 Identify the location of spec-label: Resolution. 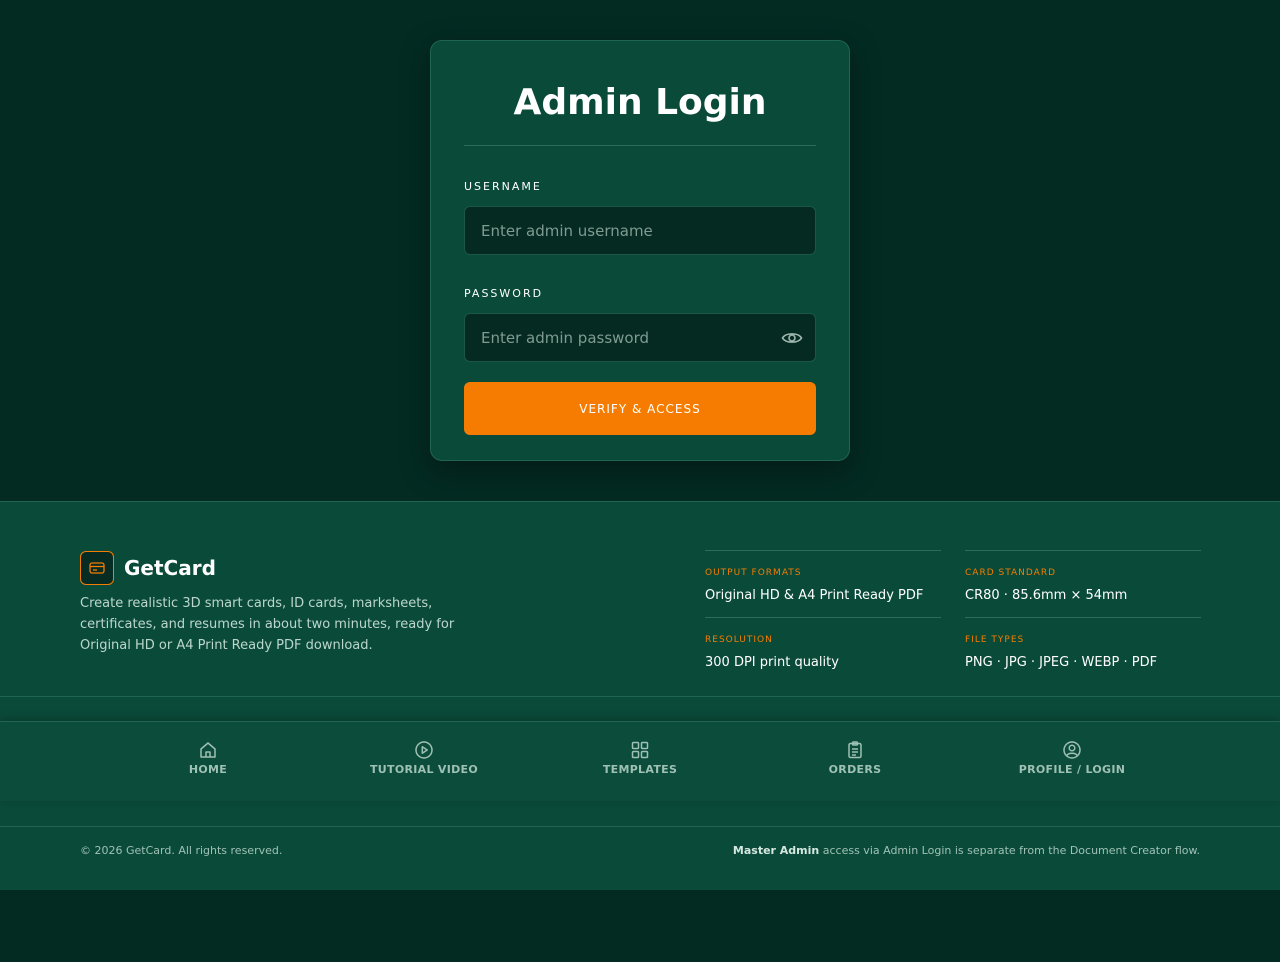
(739, 640).